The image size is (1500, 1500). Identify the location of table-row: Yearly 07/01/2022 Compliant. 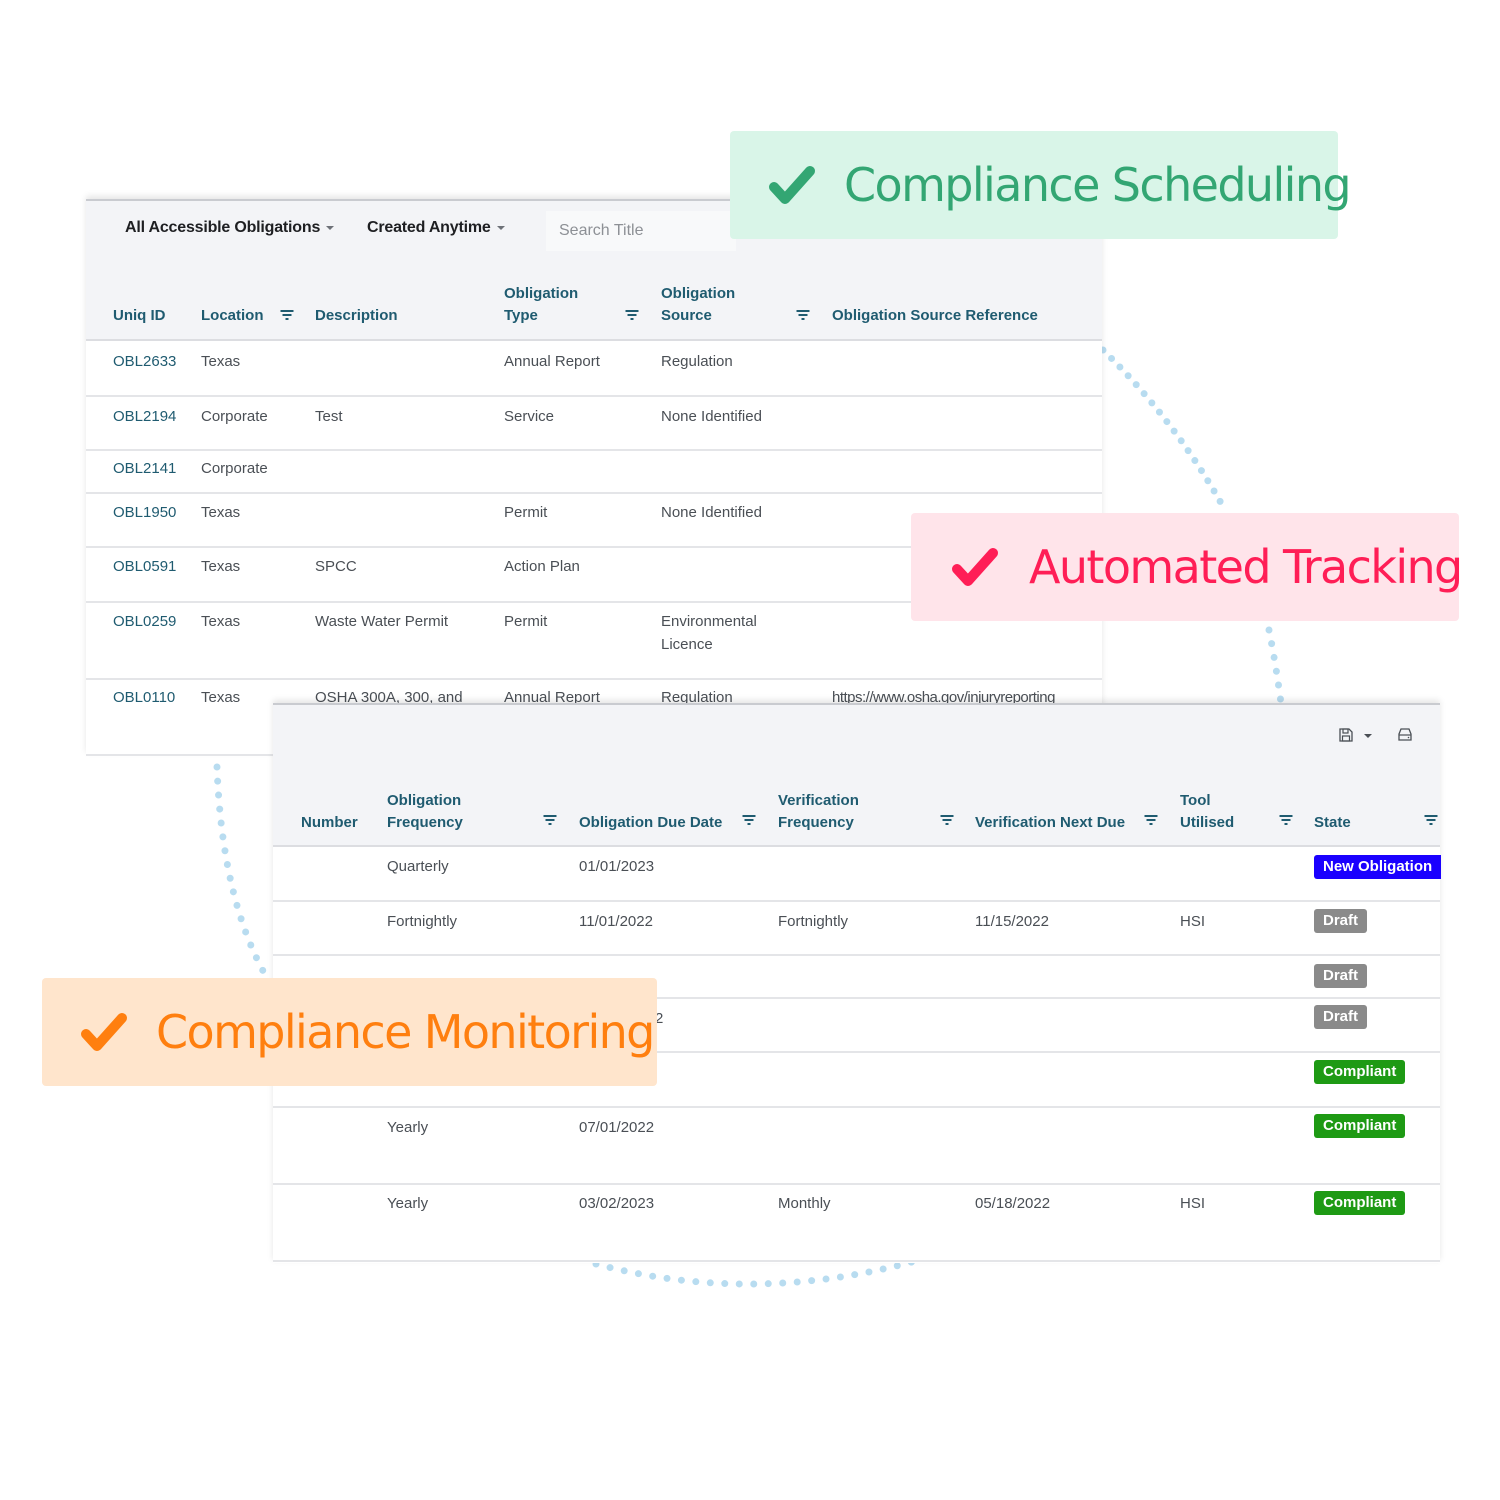
(856, 1146).